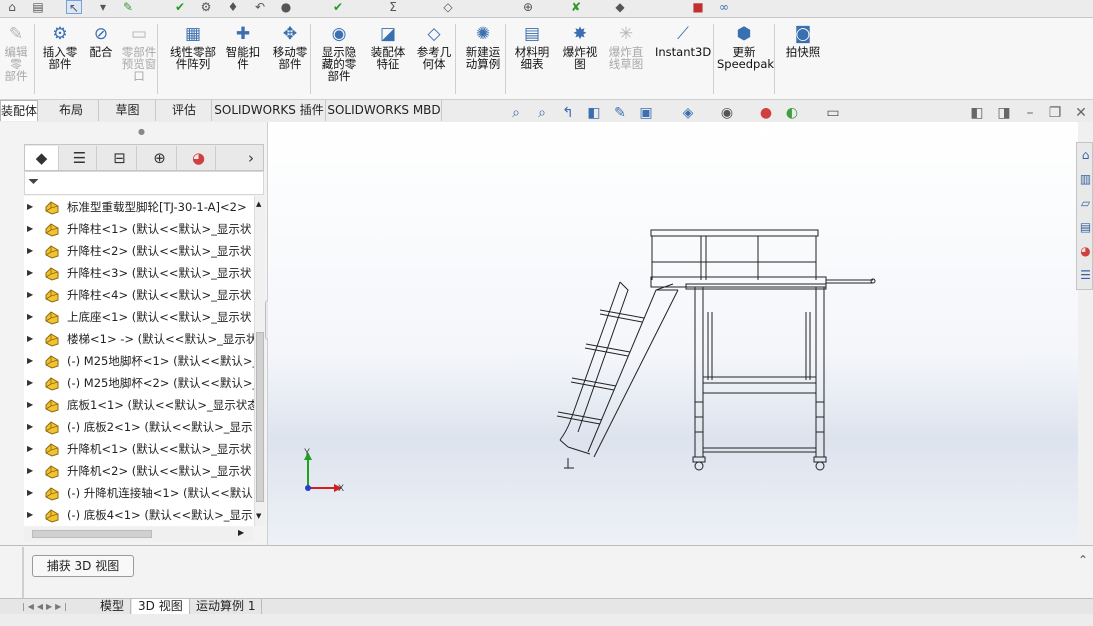 The width and height of the screenshot is (1093, 626). What do you see at coordinates (1085, 179) in the screenshot?
I see `design-library-icon: ▥` at bounding box center [1085, 179].